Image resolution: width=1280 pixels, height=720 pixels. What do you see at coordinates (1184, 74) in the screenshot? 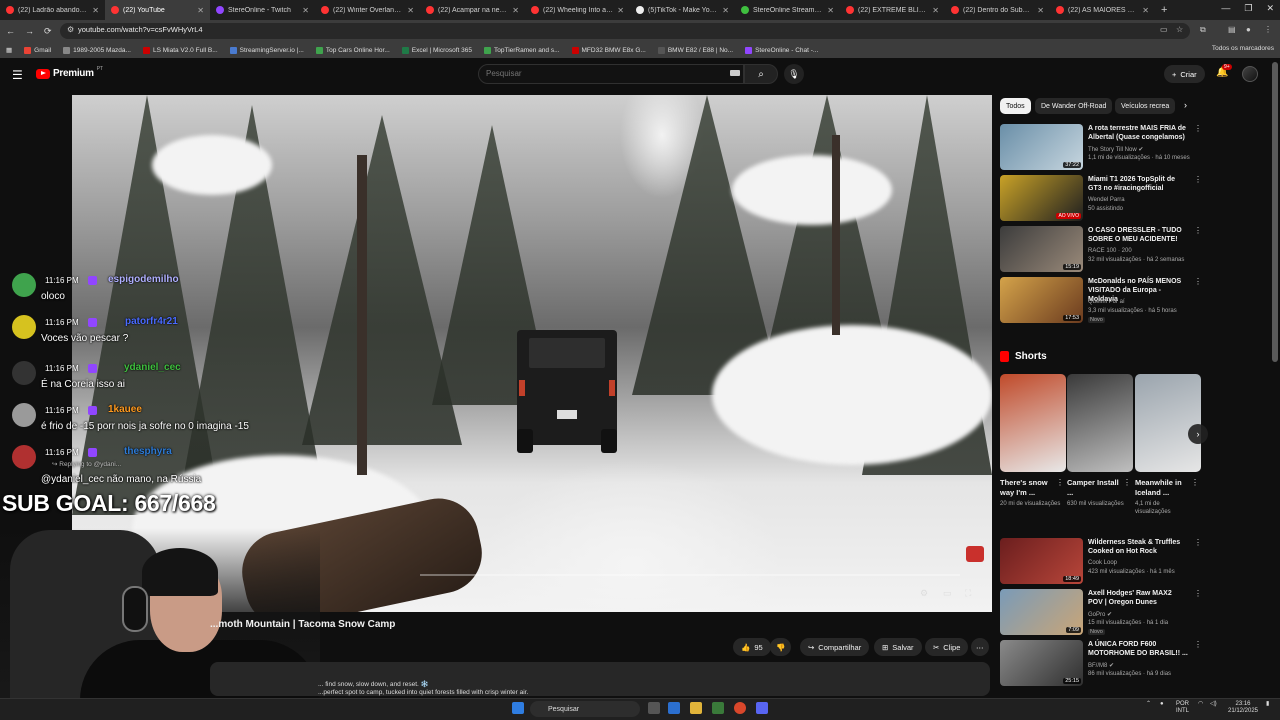
I see `create-button: + Criar` at bounding box center [1184, 74].